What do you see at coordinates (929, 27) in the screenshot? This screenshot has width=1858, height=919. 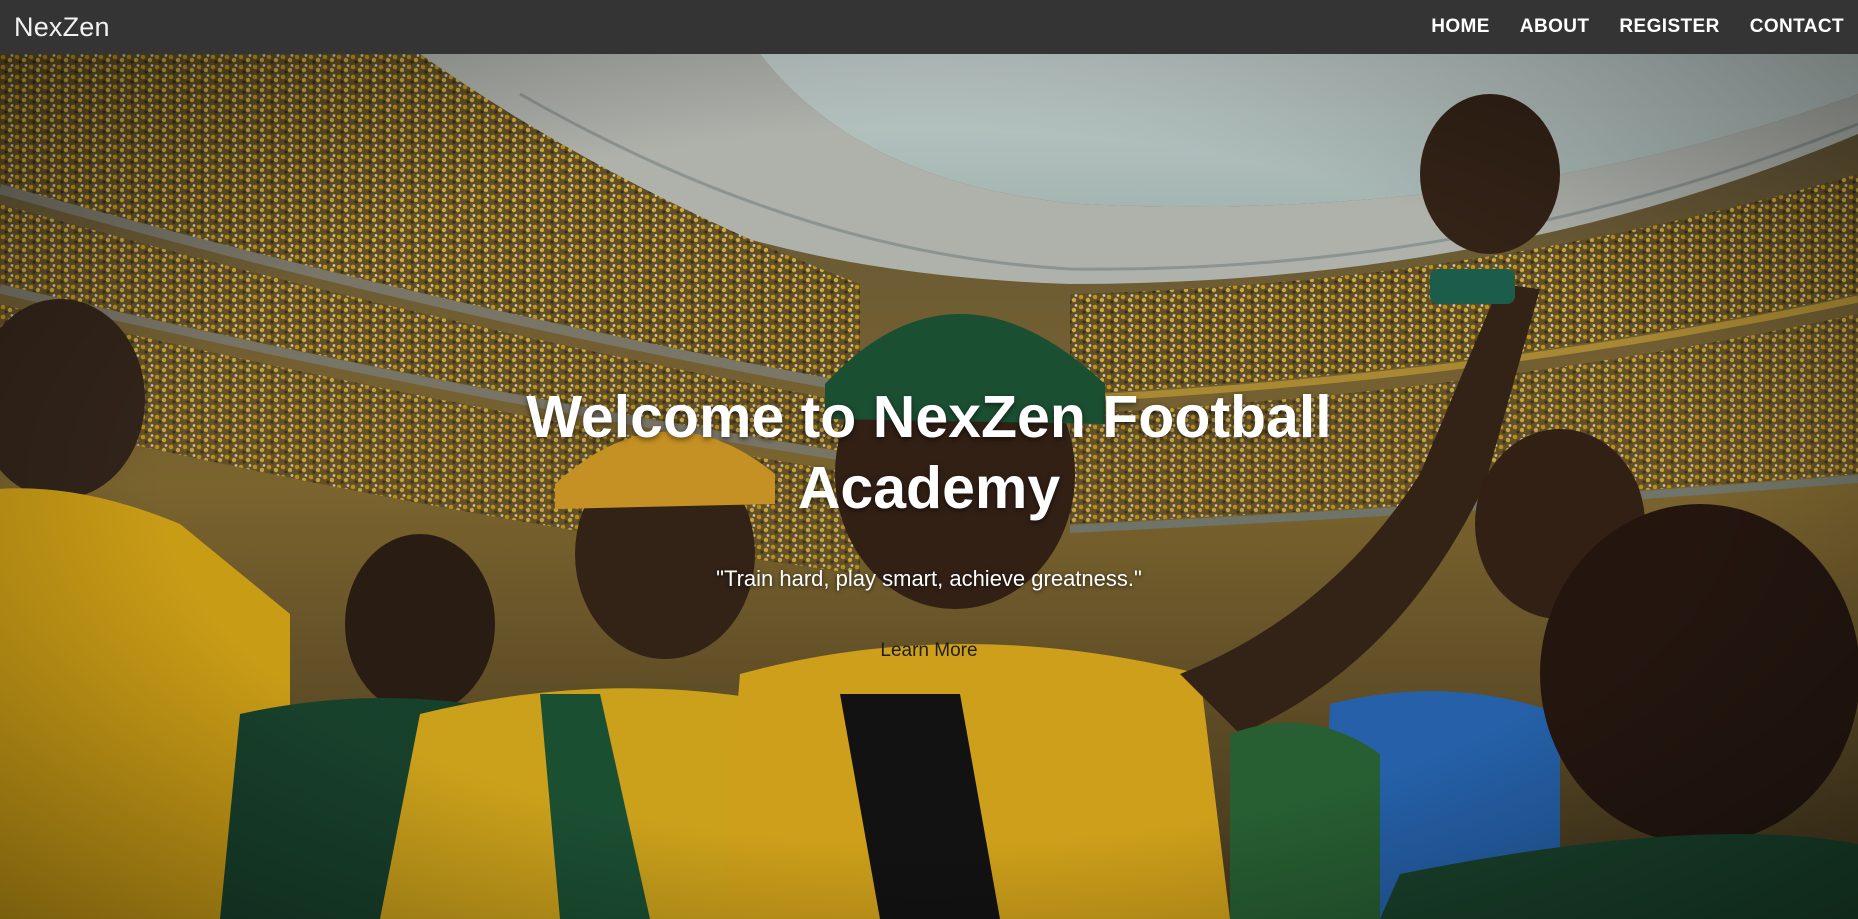 I see `navbar: NexZen HOME ABOUT REGISTER CONTACT` at bounding box center [929, 27].